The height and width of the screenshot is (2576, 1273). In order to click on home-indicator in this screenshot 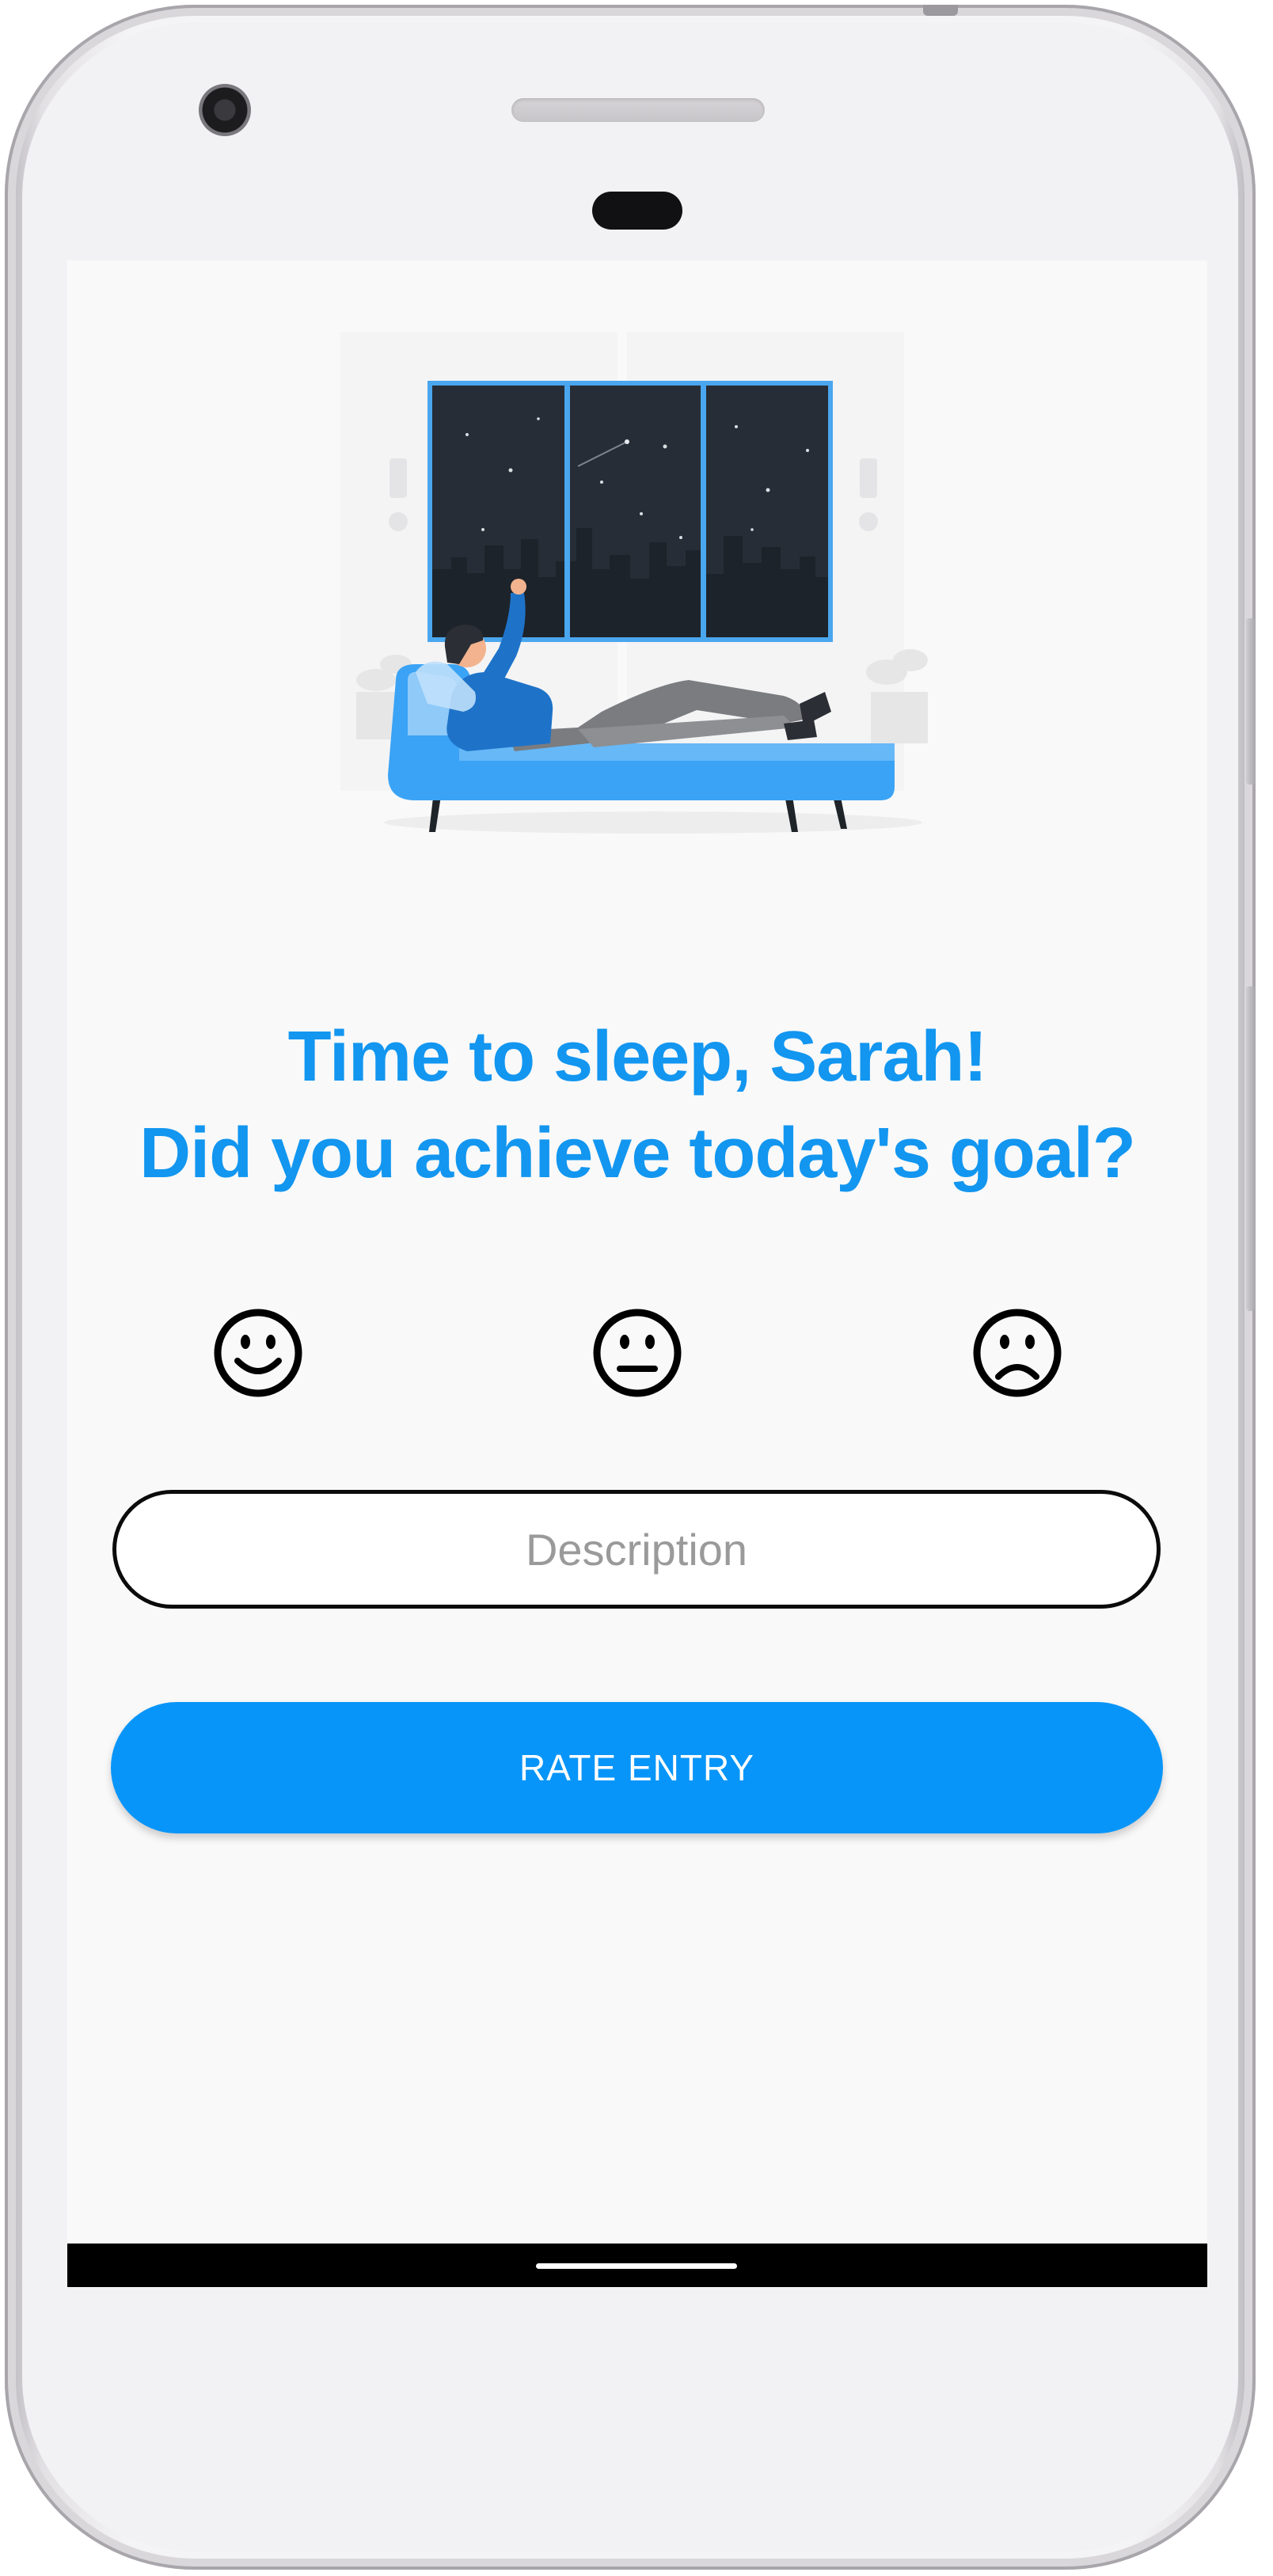, I will do `click(636, 2266)`.